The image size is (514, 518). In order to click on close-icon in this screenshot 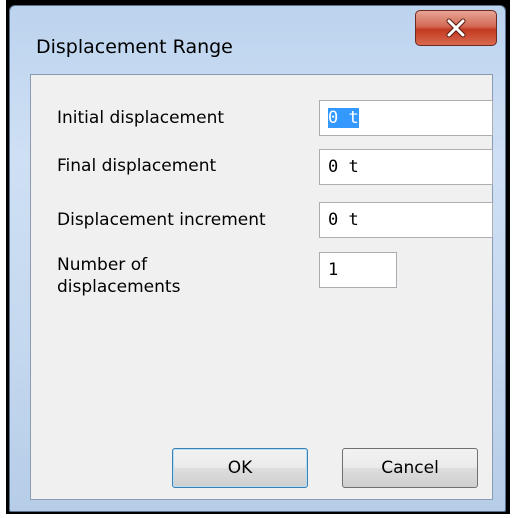, I will do `click(456, 28)`.